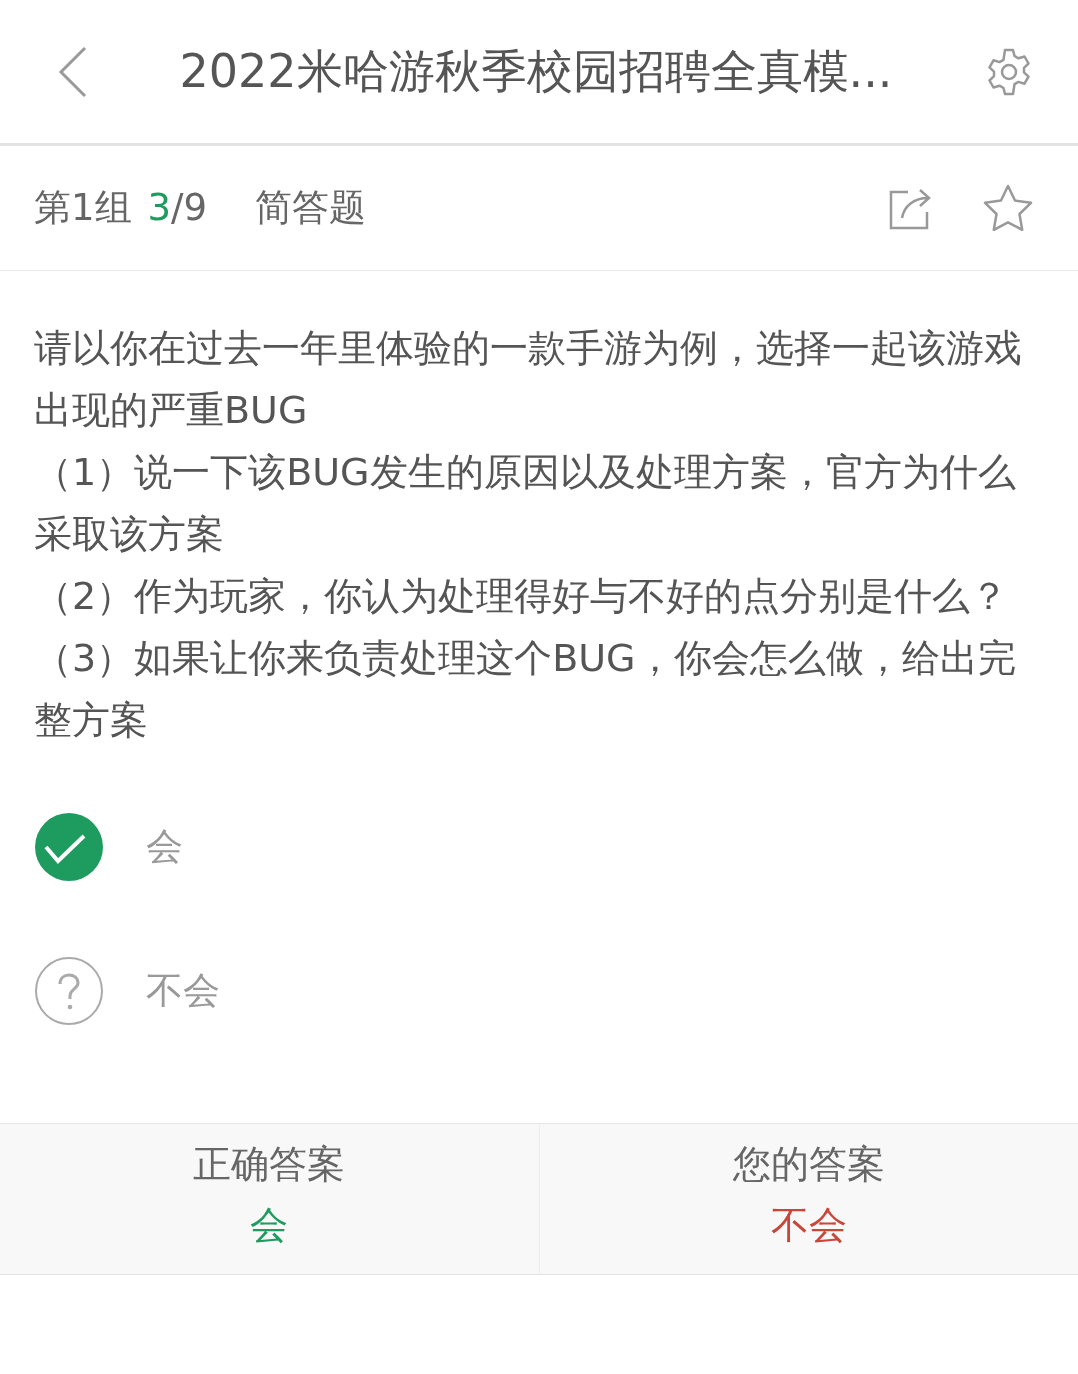 This screenshot has height=1374, width=1078. I want to click on current-number: 3, so click(159, 208).